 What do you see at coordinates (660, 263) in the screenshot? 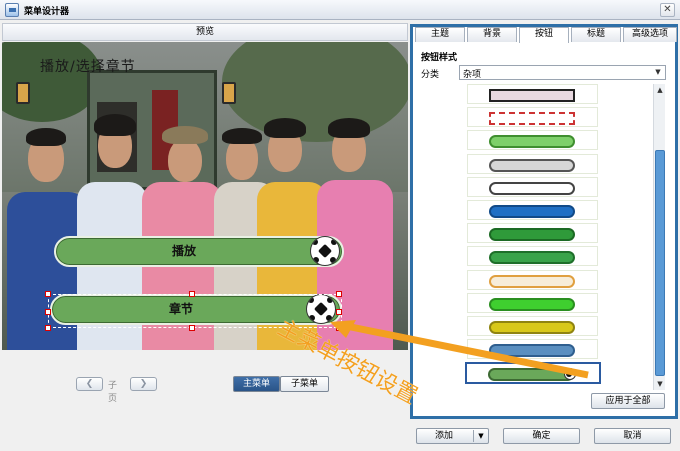
I see `scroll-thumb` at bounding box center [660, 263].